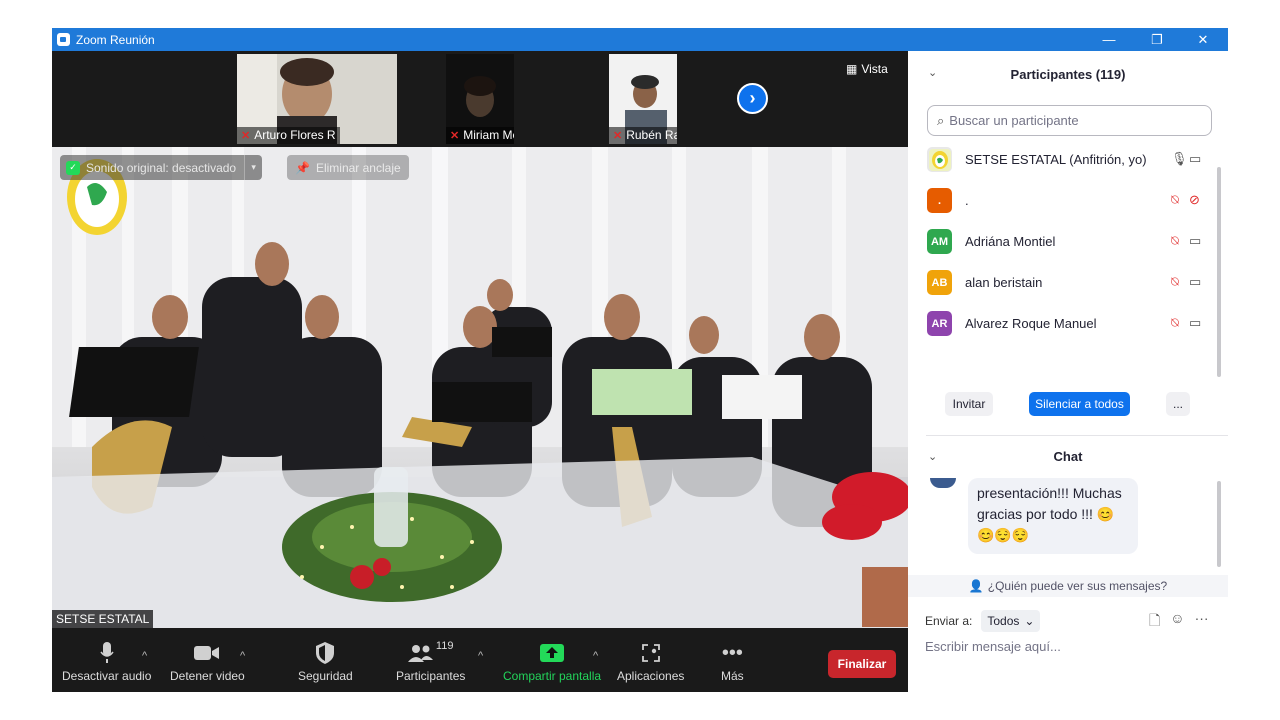 Image resolution: width=1280 pixels, height=720 pixels. What do you see at coordinates (430, 653) in the screenshot?
I see `participants-icon: 119` at bounding box center [430, 653].